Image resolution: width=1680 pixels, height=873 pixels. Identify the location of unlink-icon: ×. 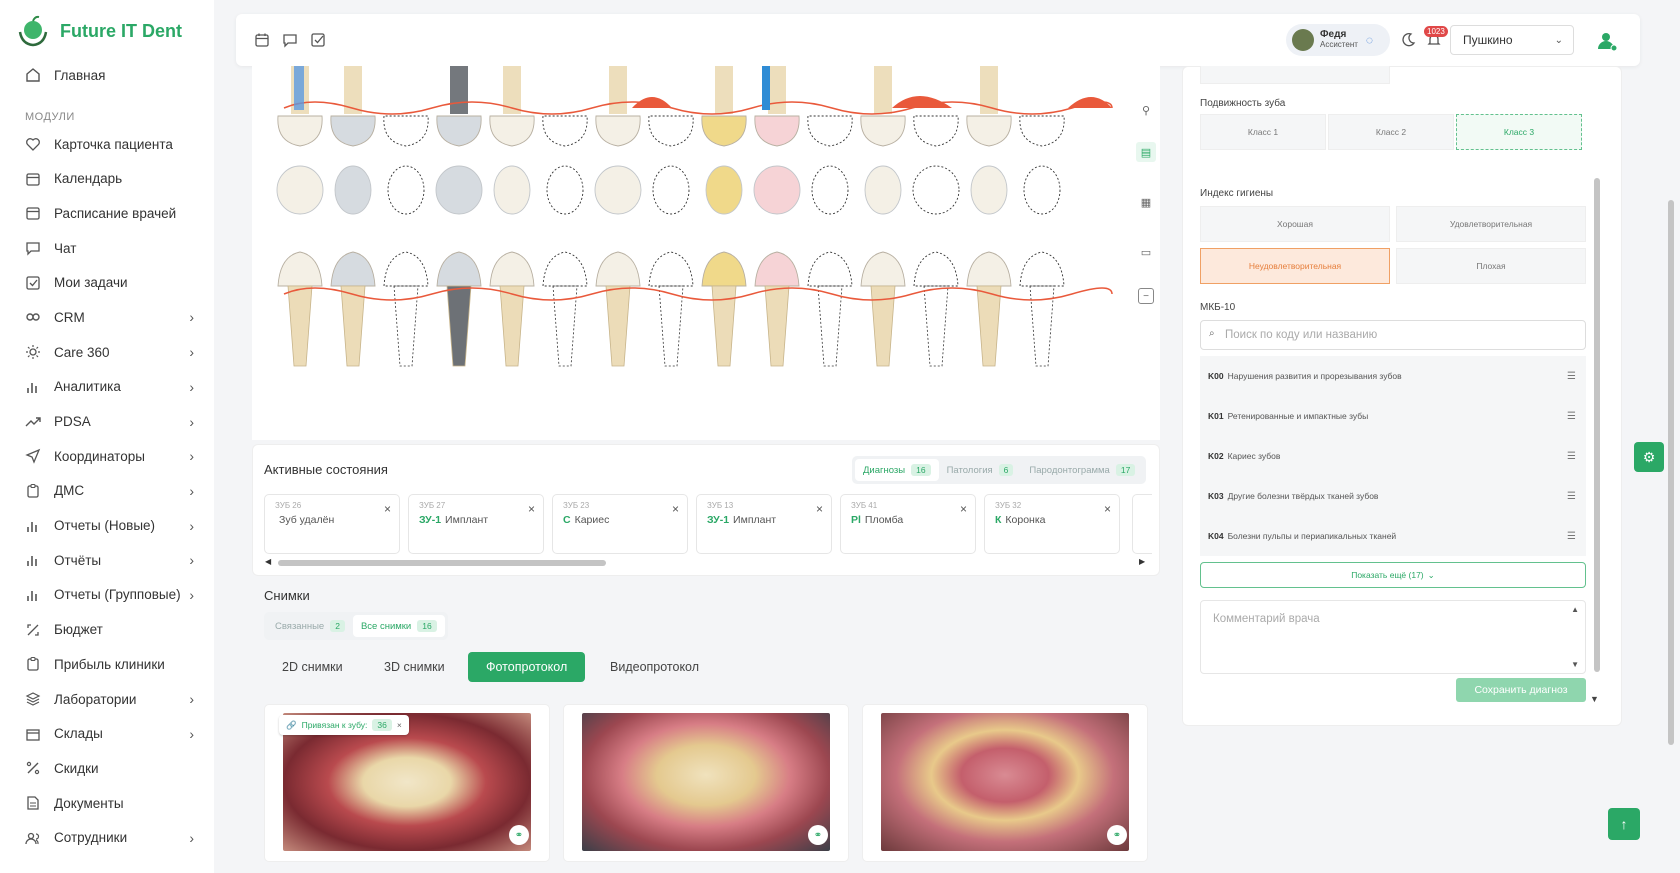
(399, 725).